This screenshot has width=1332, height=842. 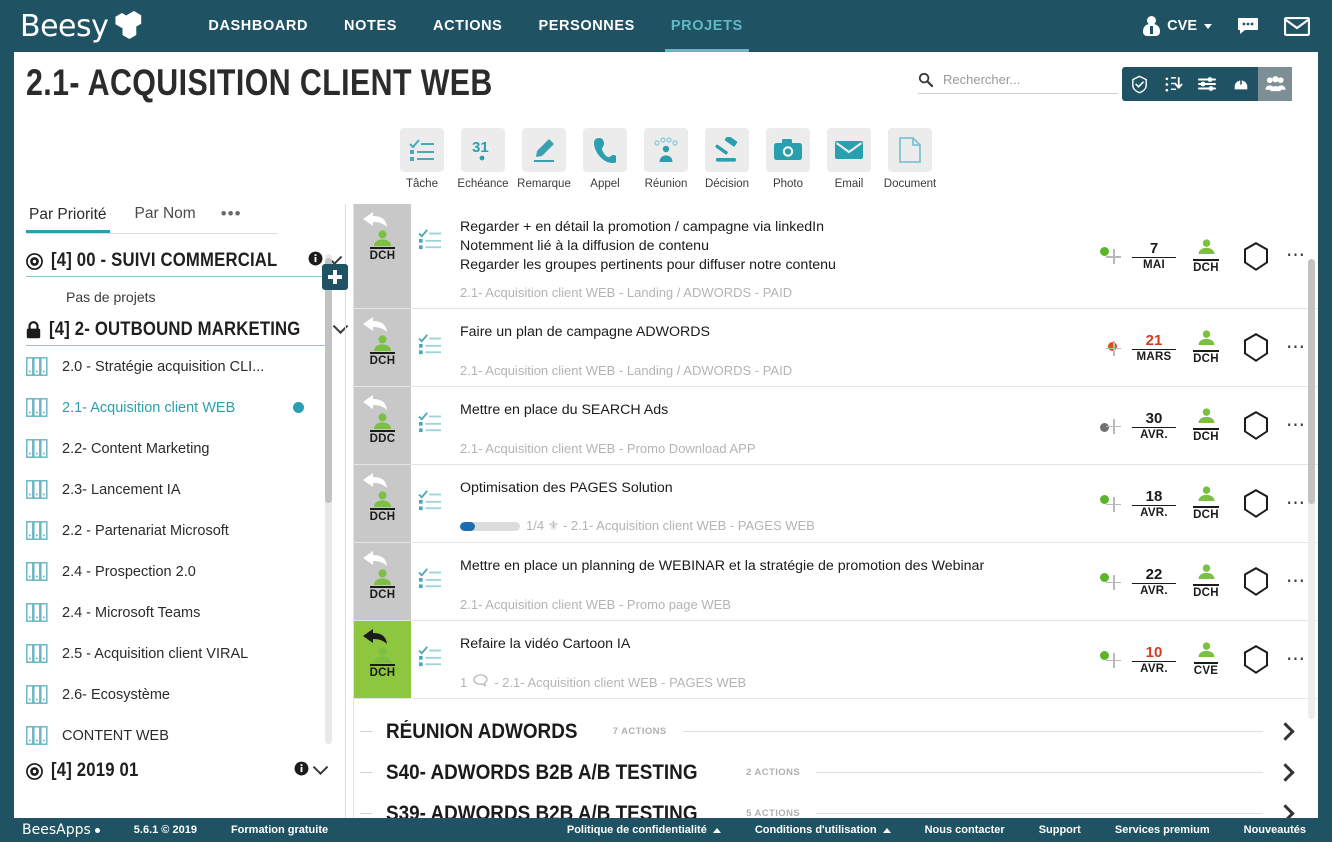 What do you see at coordinates (1154, 503) in the screenshot?
I see `due-date: 18 AVR.` at bounding box center [1154, 503].